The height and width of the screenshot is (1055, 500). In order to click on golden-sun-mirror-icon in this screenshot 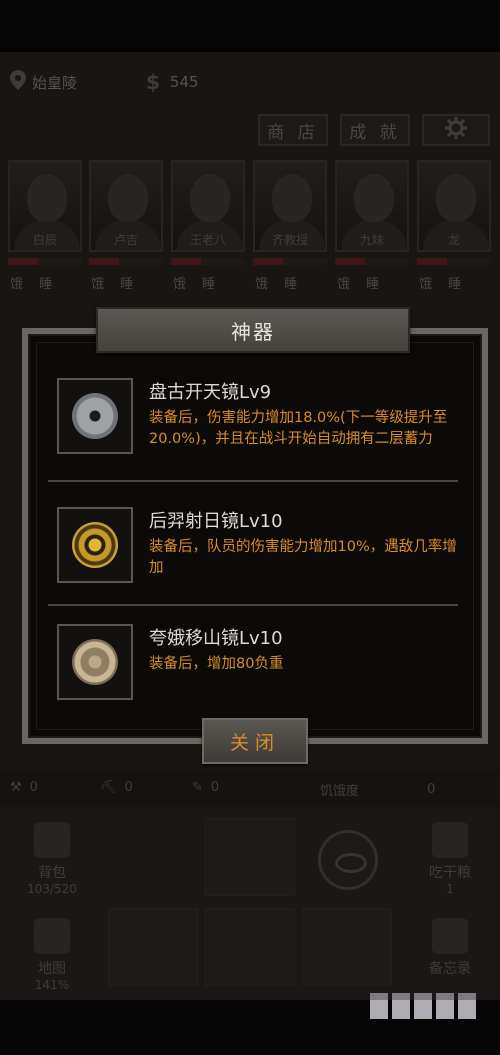, I will do `click(95, 545)`.